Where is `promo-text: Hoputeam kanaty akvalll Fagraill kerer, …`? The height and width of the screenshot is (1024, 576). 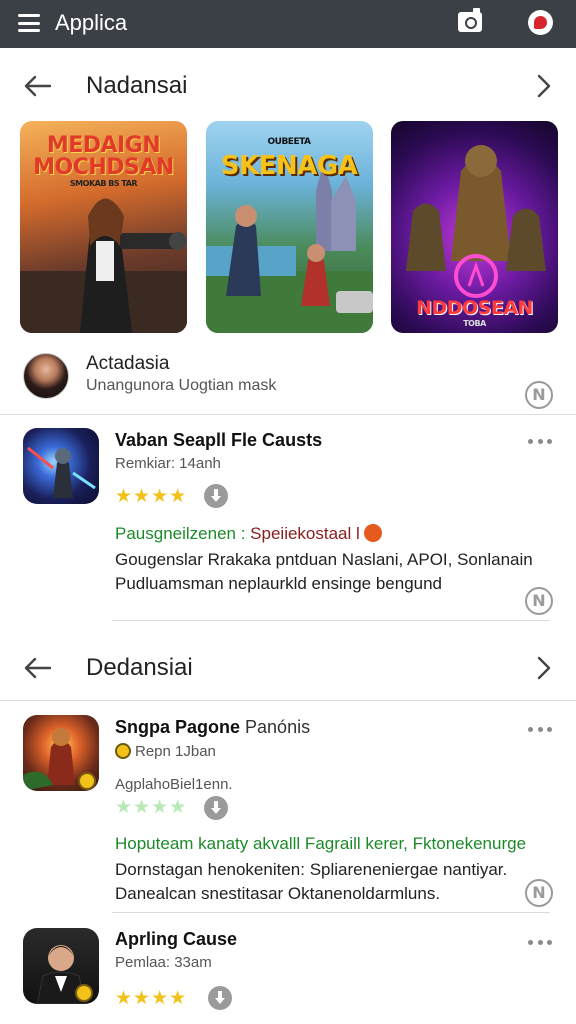
promo-text: Hoputeam kanaty akvalll Fagraill kerer, … is located at coordinates (321, 843).